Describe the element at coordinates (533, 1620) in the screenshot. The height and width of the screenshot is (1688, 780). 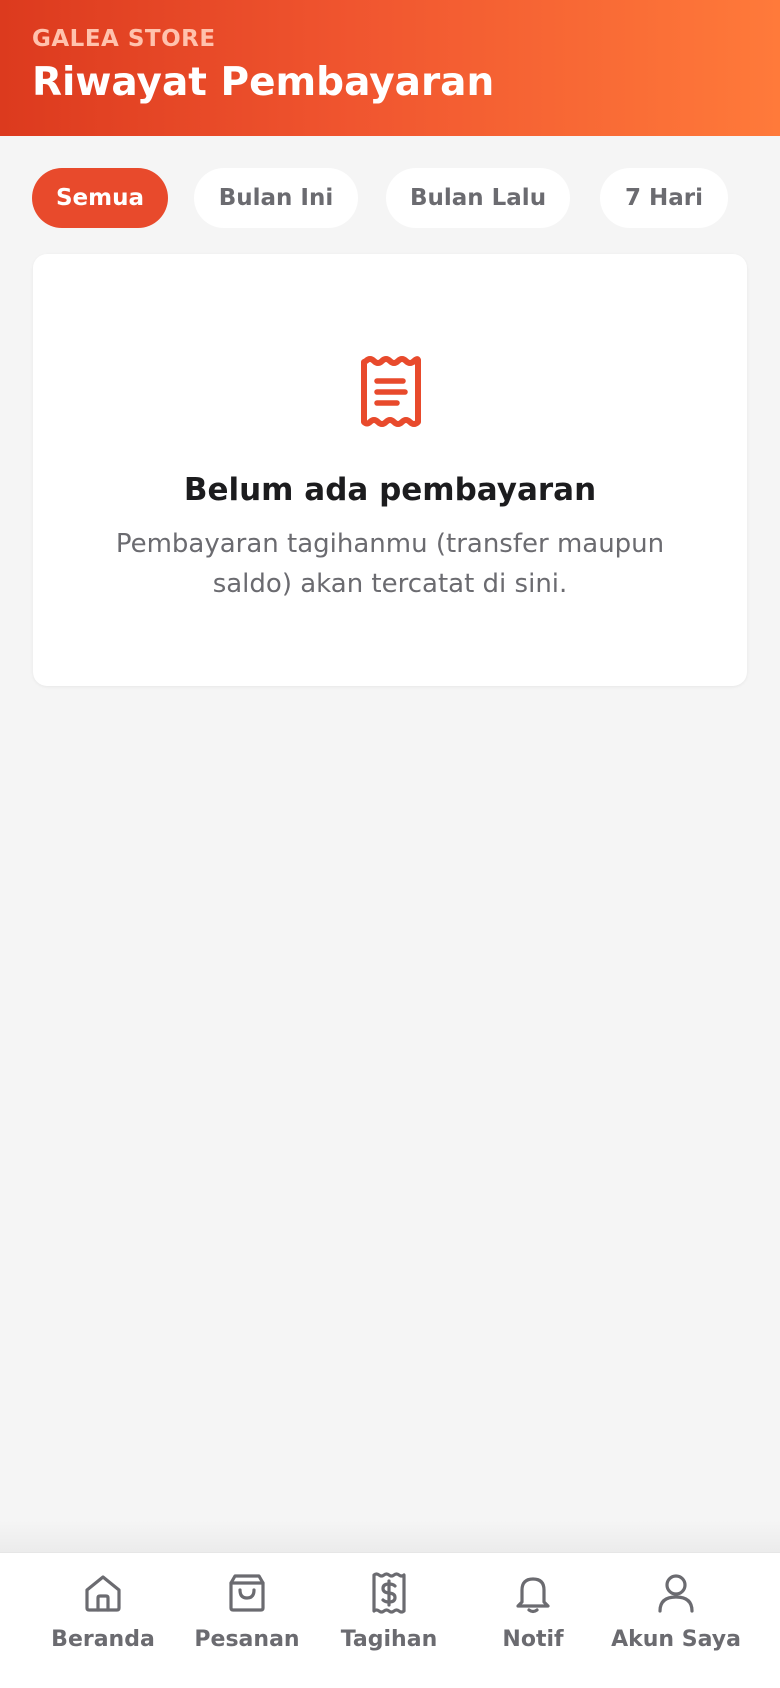
I see `nav-item-notif: Notif` at that location.